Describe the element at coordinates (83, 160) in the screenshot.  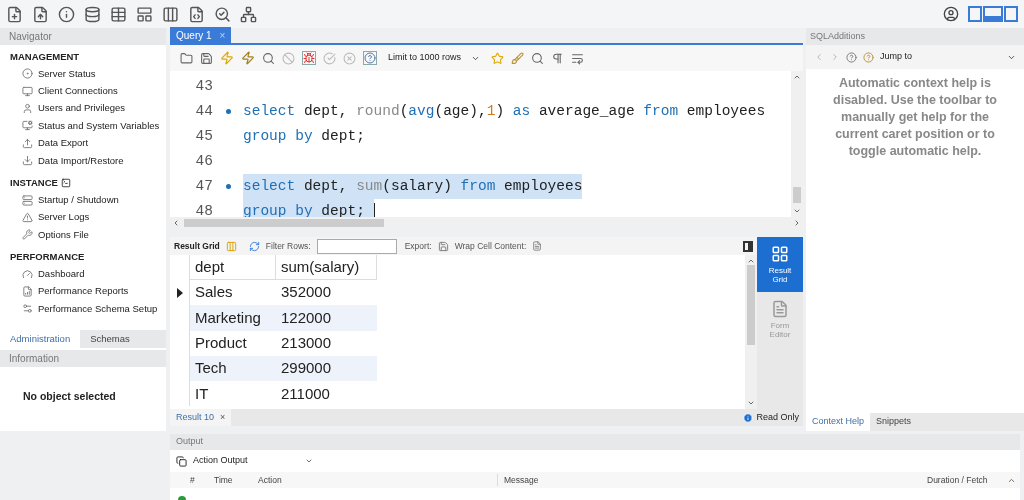
I see `navigator-item: Data Import/Restore` at that location.